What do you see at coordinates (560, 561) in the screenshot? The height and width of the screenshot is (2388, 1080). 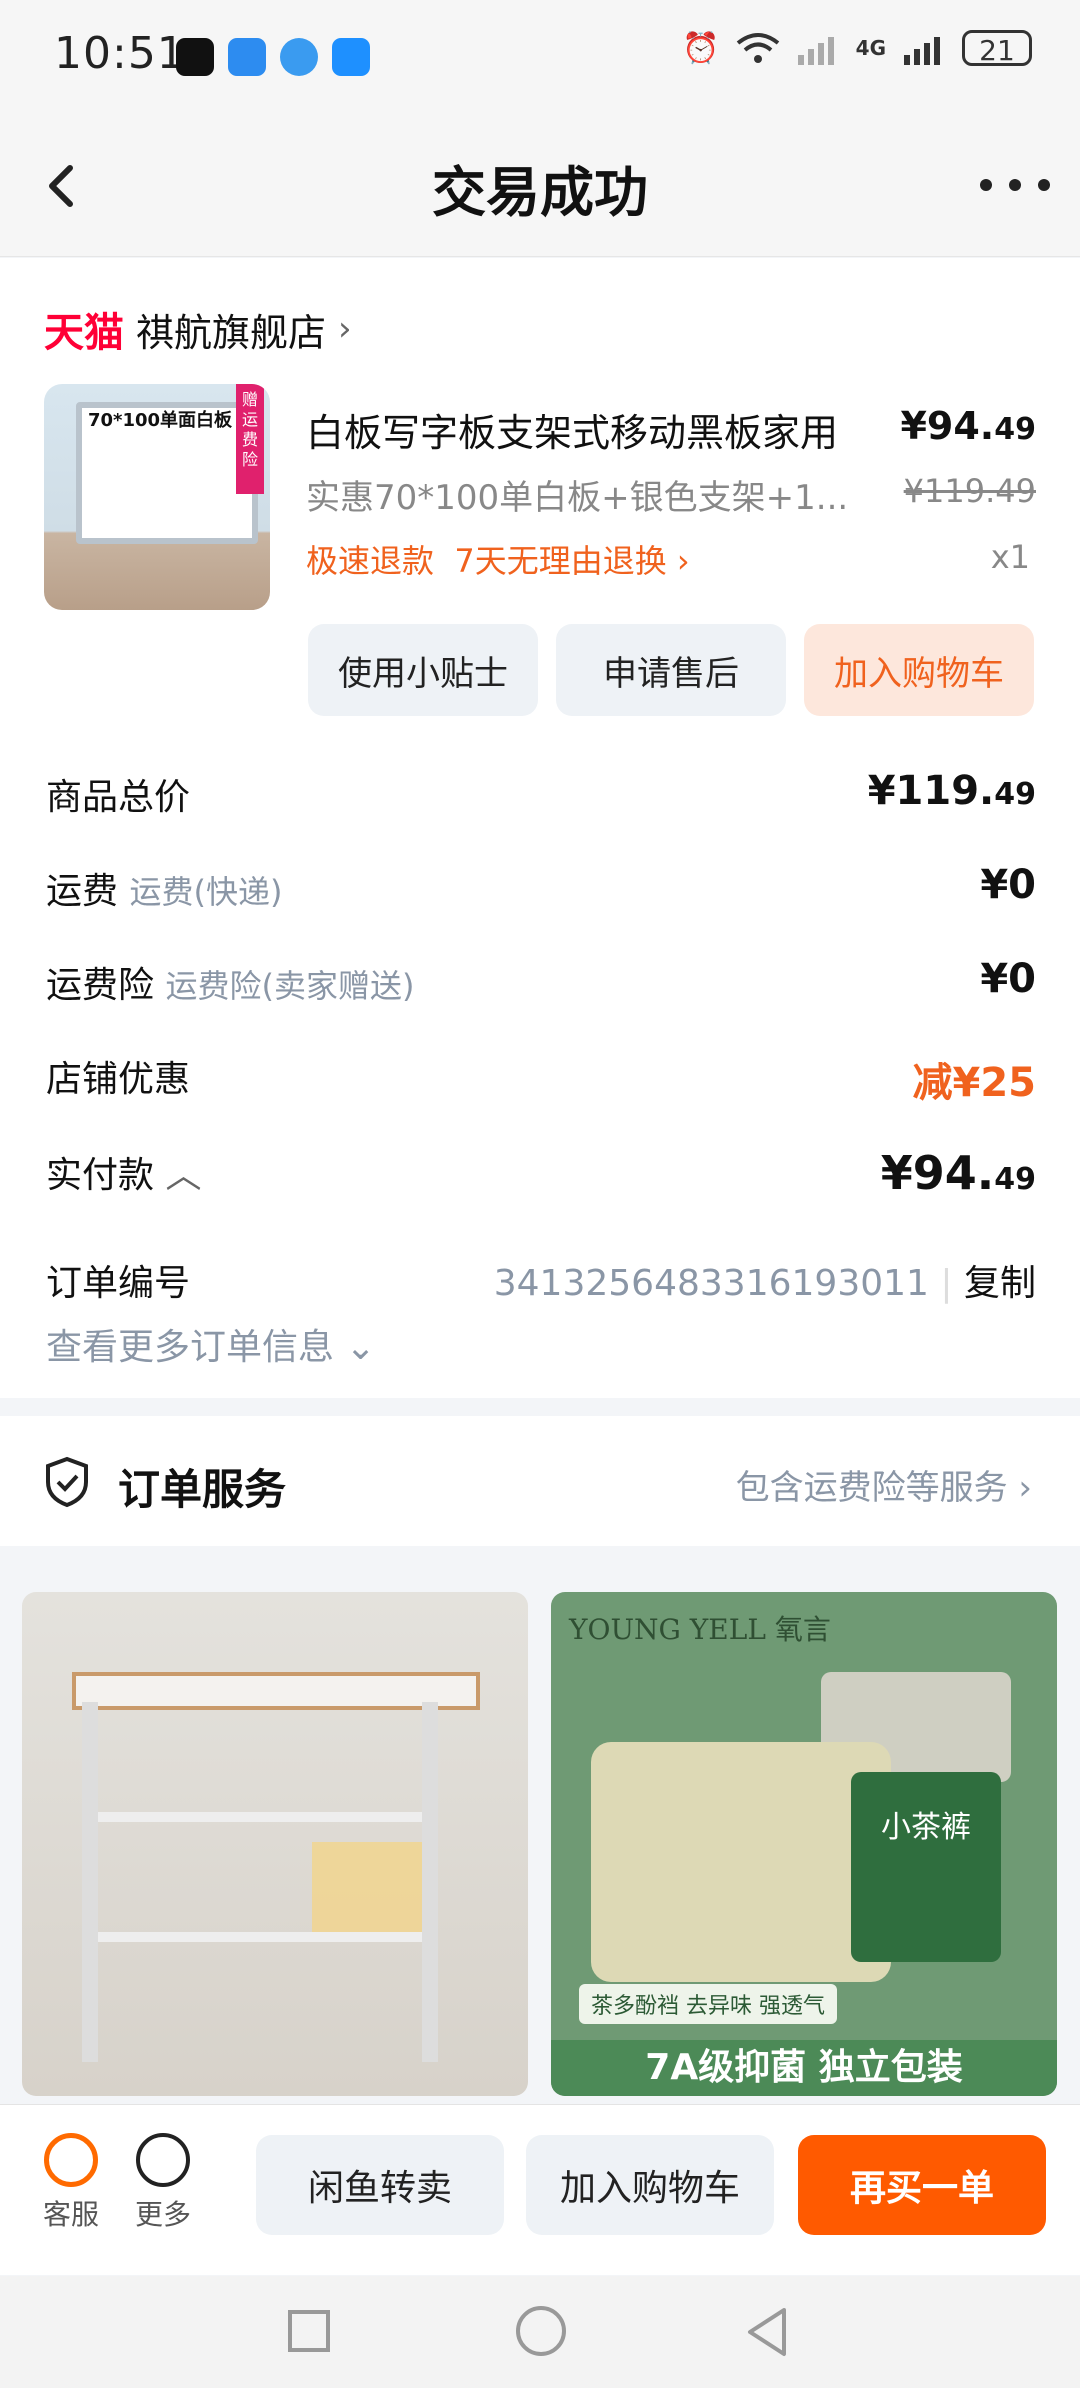 I see `return-policy-label: 7天无理由退换` at bounding box center [560, 561].